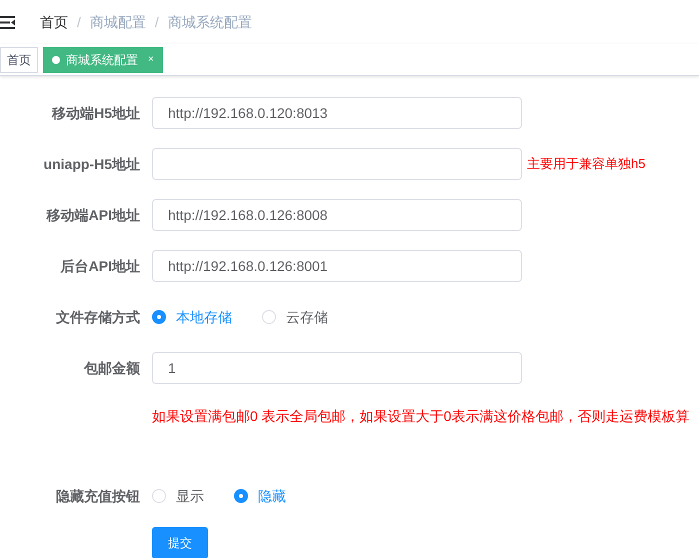  Describe the element at coordinates (98, 496) in the screenshot. I see `field-label: 隐藏充值按钮` at that location.